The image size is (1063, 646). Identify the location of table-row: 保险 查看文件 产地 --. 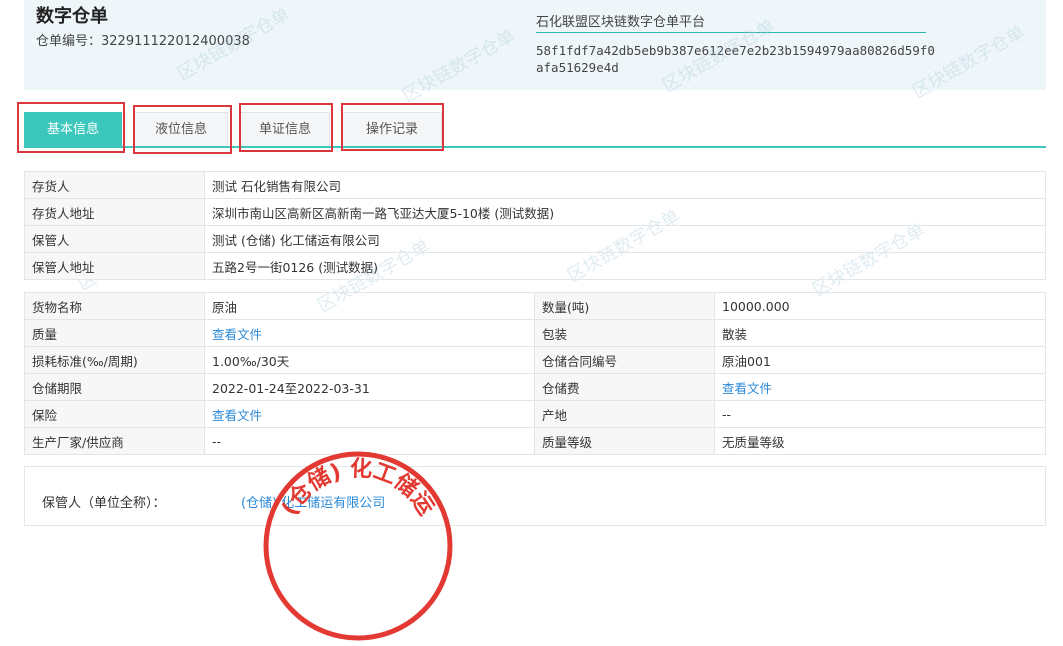
(535, 414).